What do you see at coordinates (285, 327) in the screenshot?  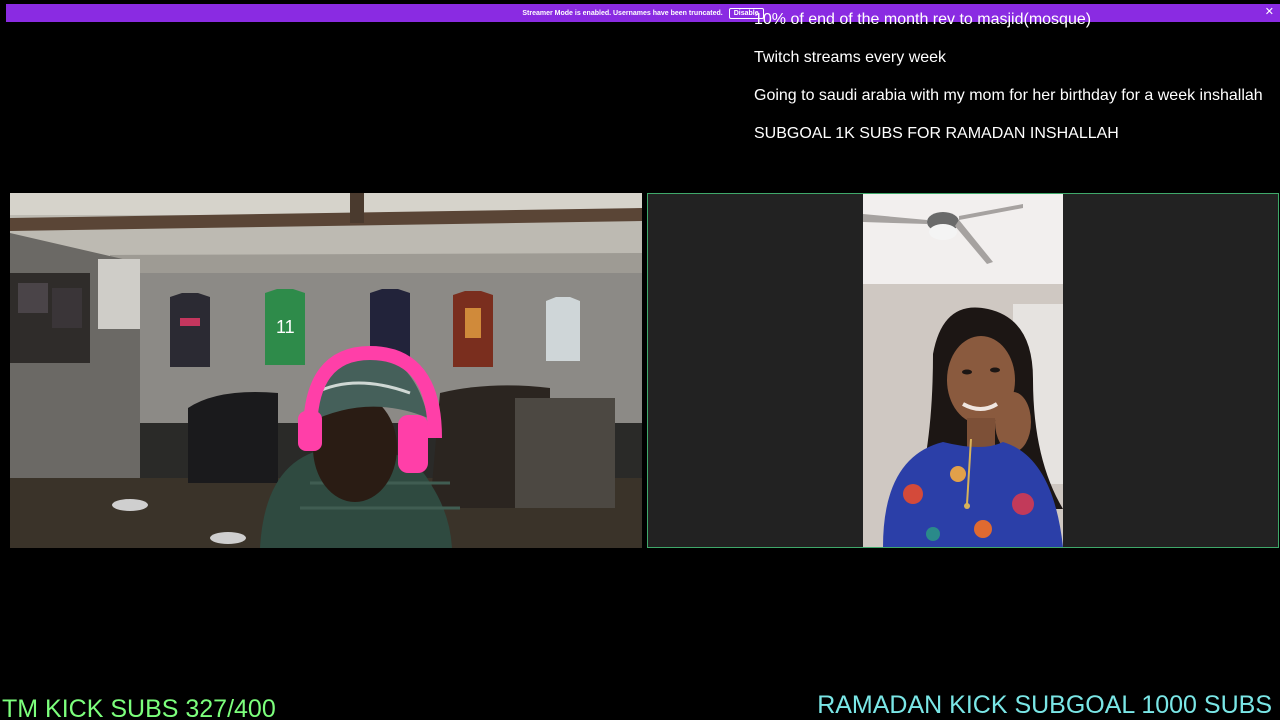 I see `svg-text: 11` at bounding box center [285, 327].